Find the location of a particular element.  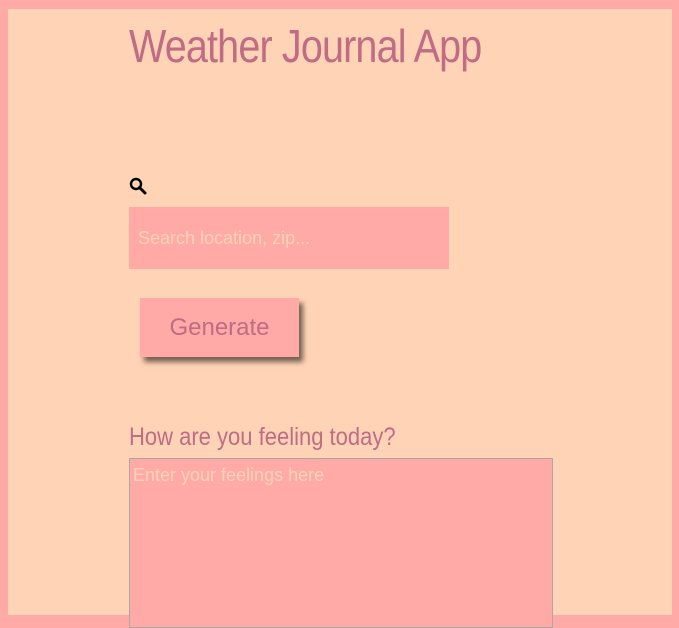

generate-button: Generate is located at coordinates (219, 327).